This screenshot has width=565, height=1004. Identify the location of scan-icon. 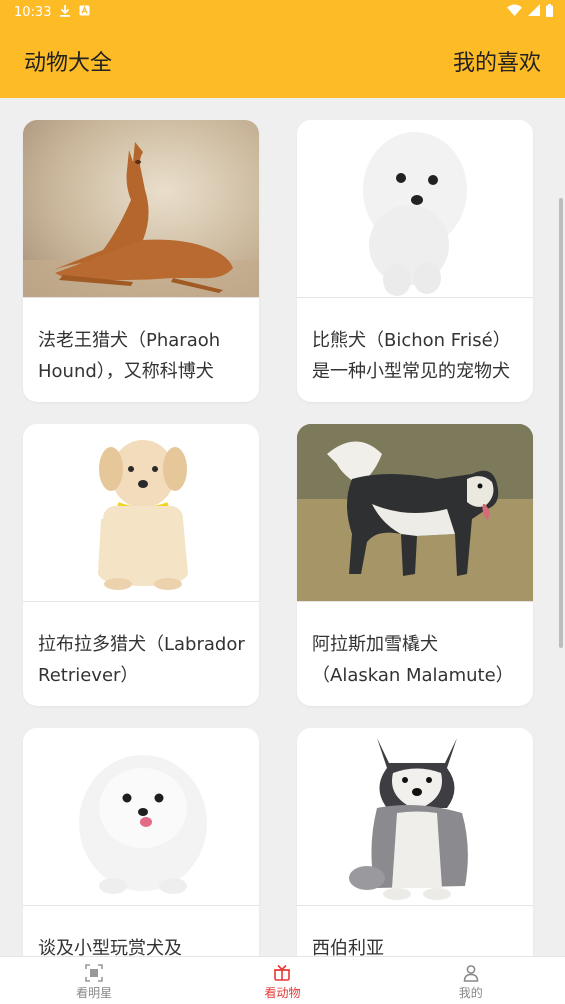
(94, 973).